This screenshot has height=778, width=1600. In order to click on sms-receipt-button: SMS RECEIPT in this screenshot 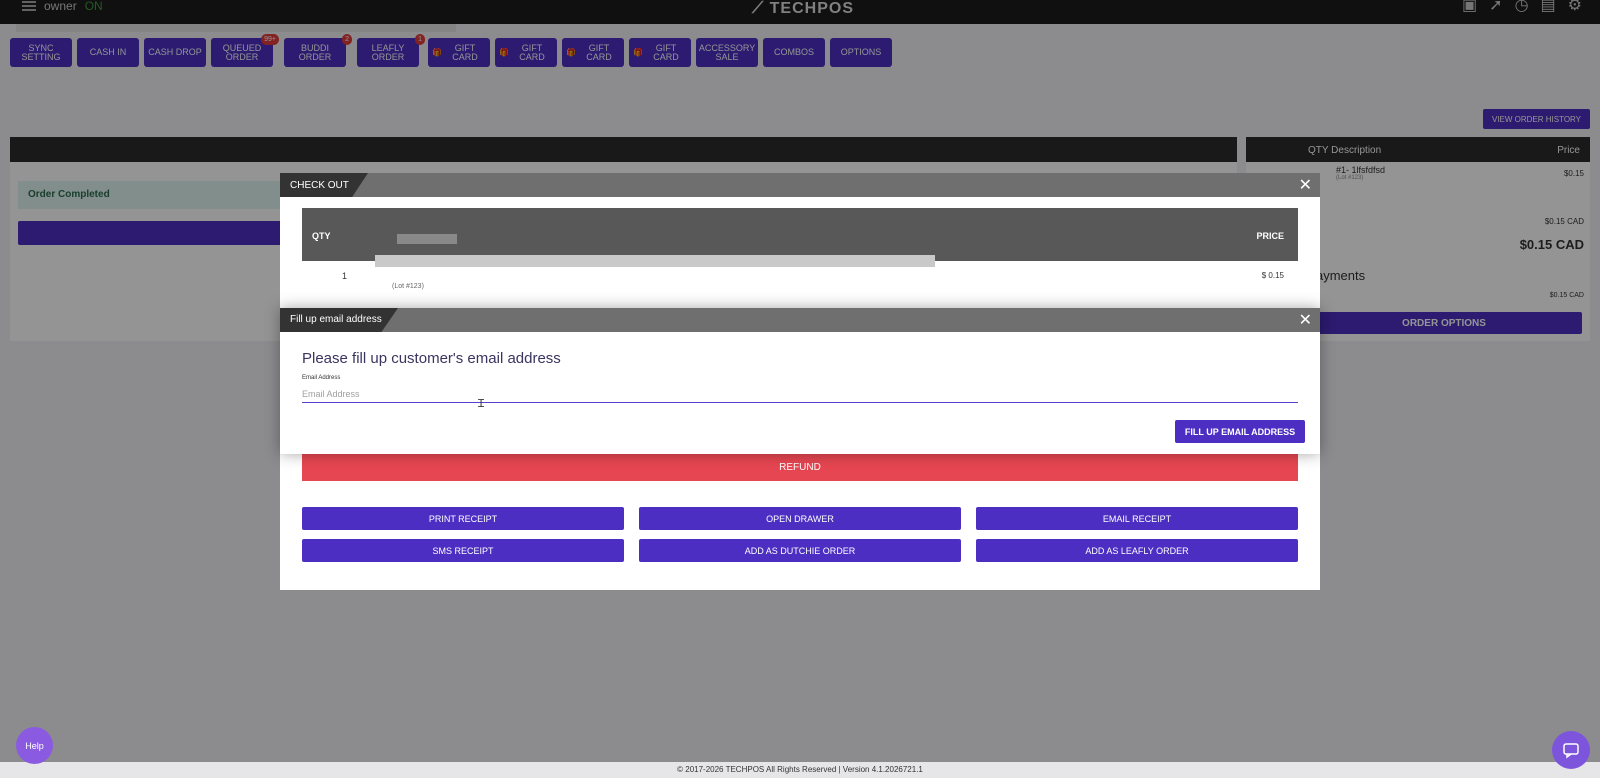, I will do `click(463, 550)`.